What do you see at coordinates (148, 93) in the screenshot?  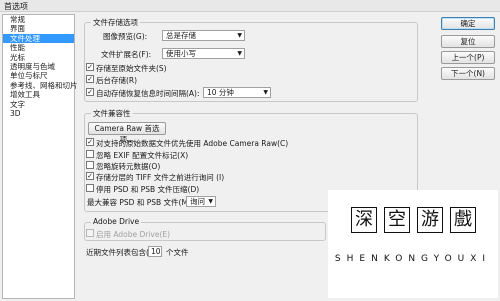 I see `autosave-label: 自动存储恢复信息时间间隔(A):` at bounding box center [148, 93].